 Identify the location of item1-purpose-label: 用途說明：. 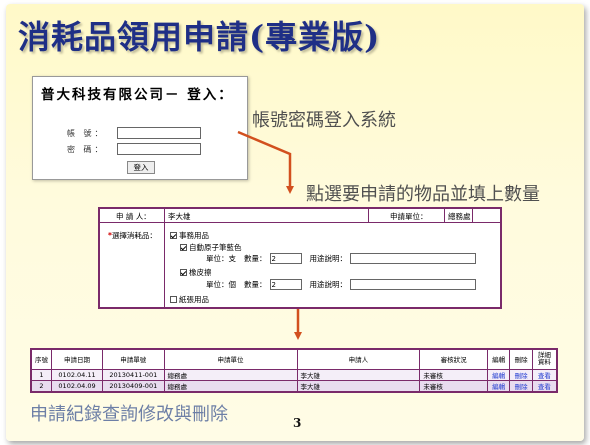
(328, 258).